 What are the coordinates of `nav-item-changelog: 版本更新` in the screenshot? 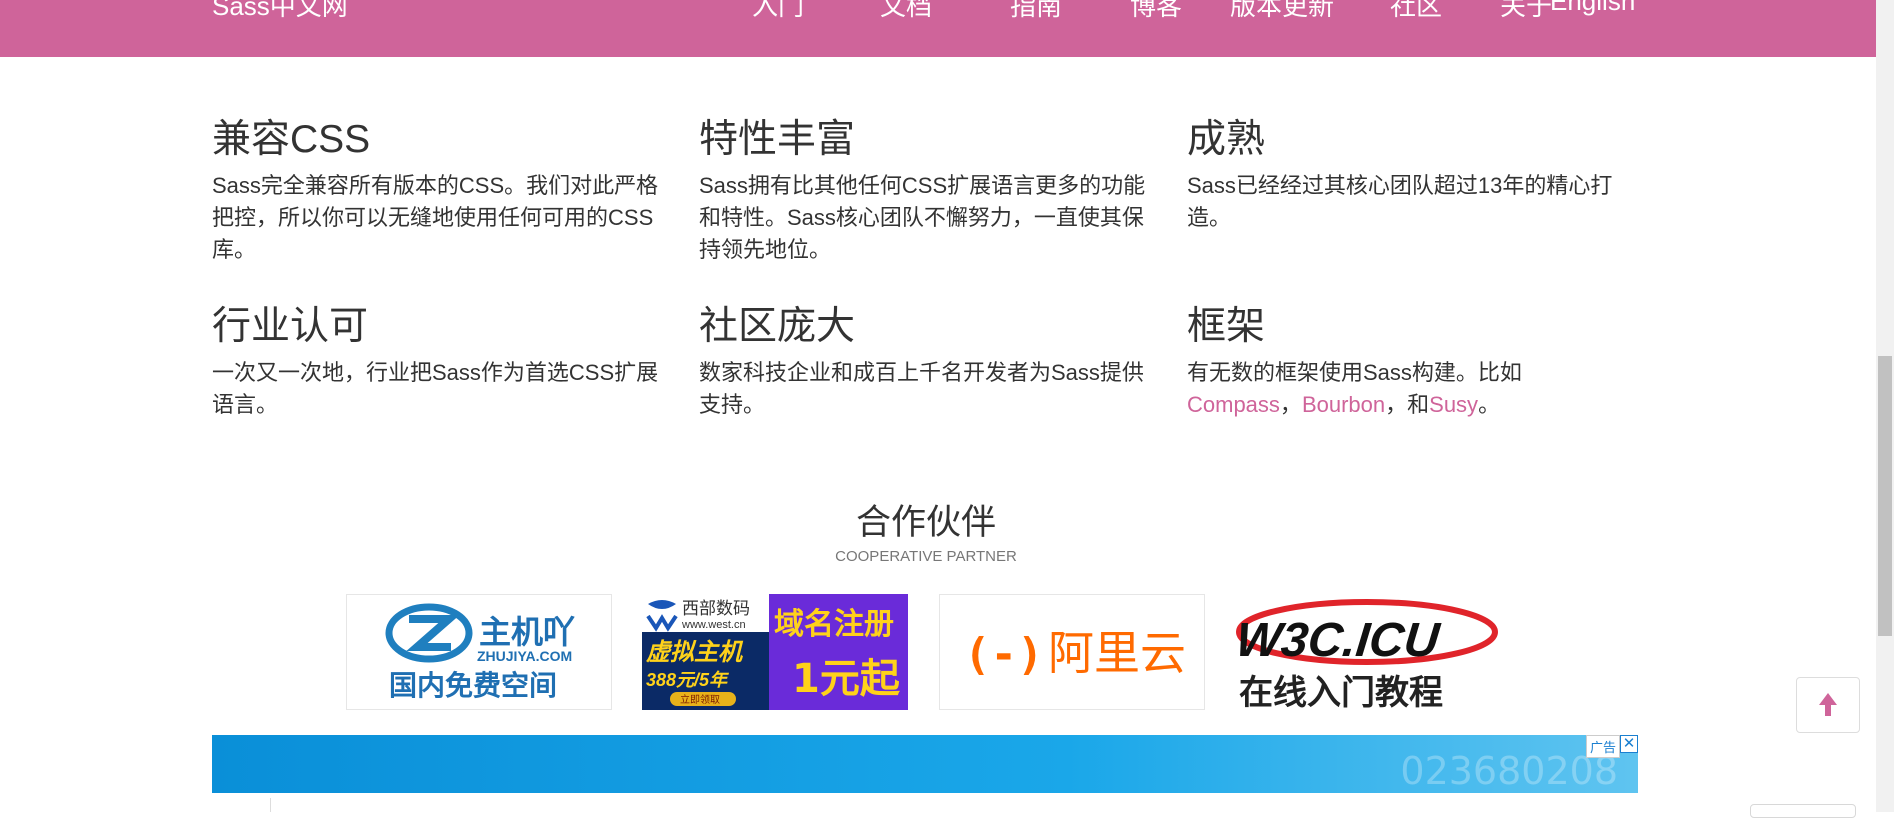 It's located at (1282, 11).